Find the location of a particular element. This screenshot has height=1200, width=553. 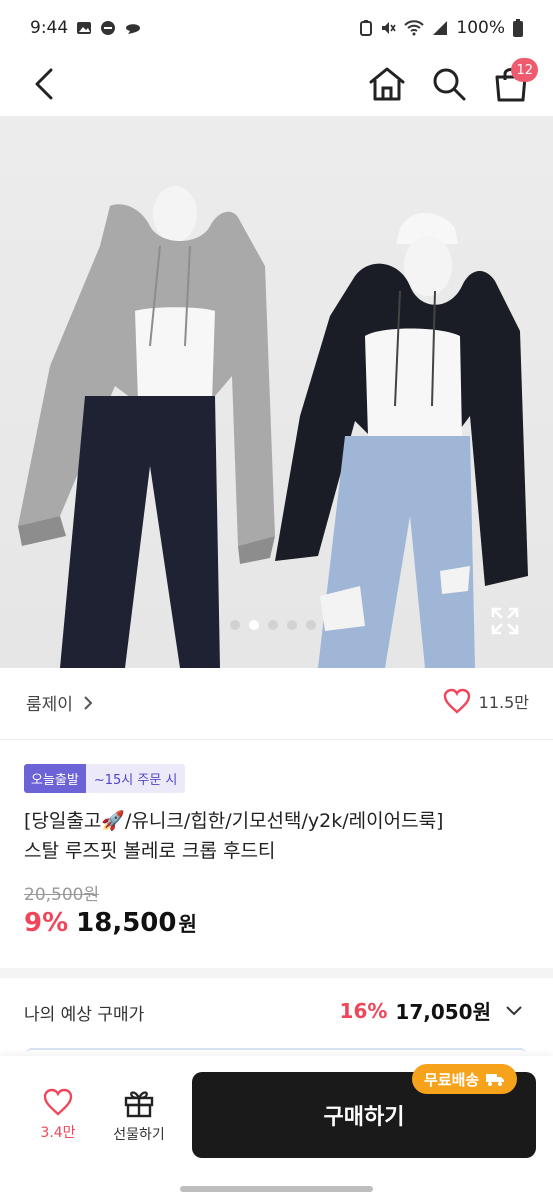

price-row: 9% 18,500 원 is located at coordinates (110, 923).